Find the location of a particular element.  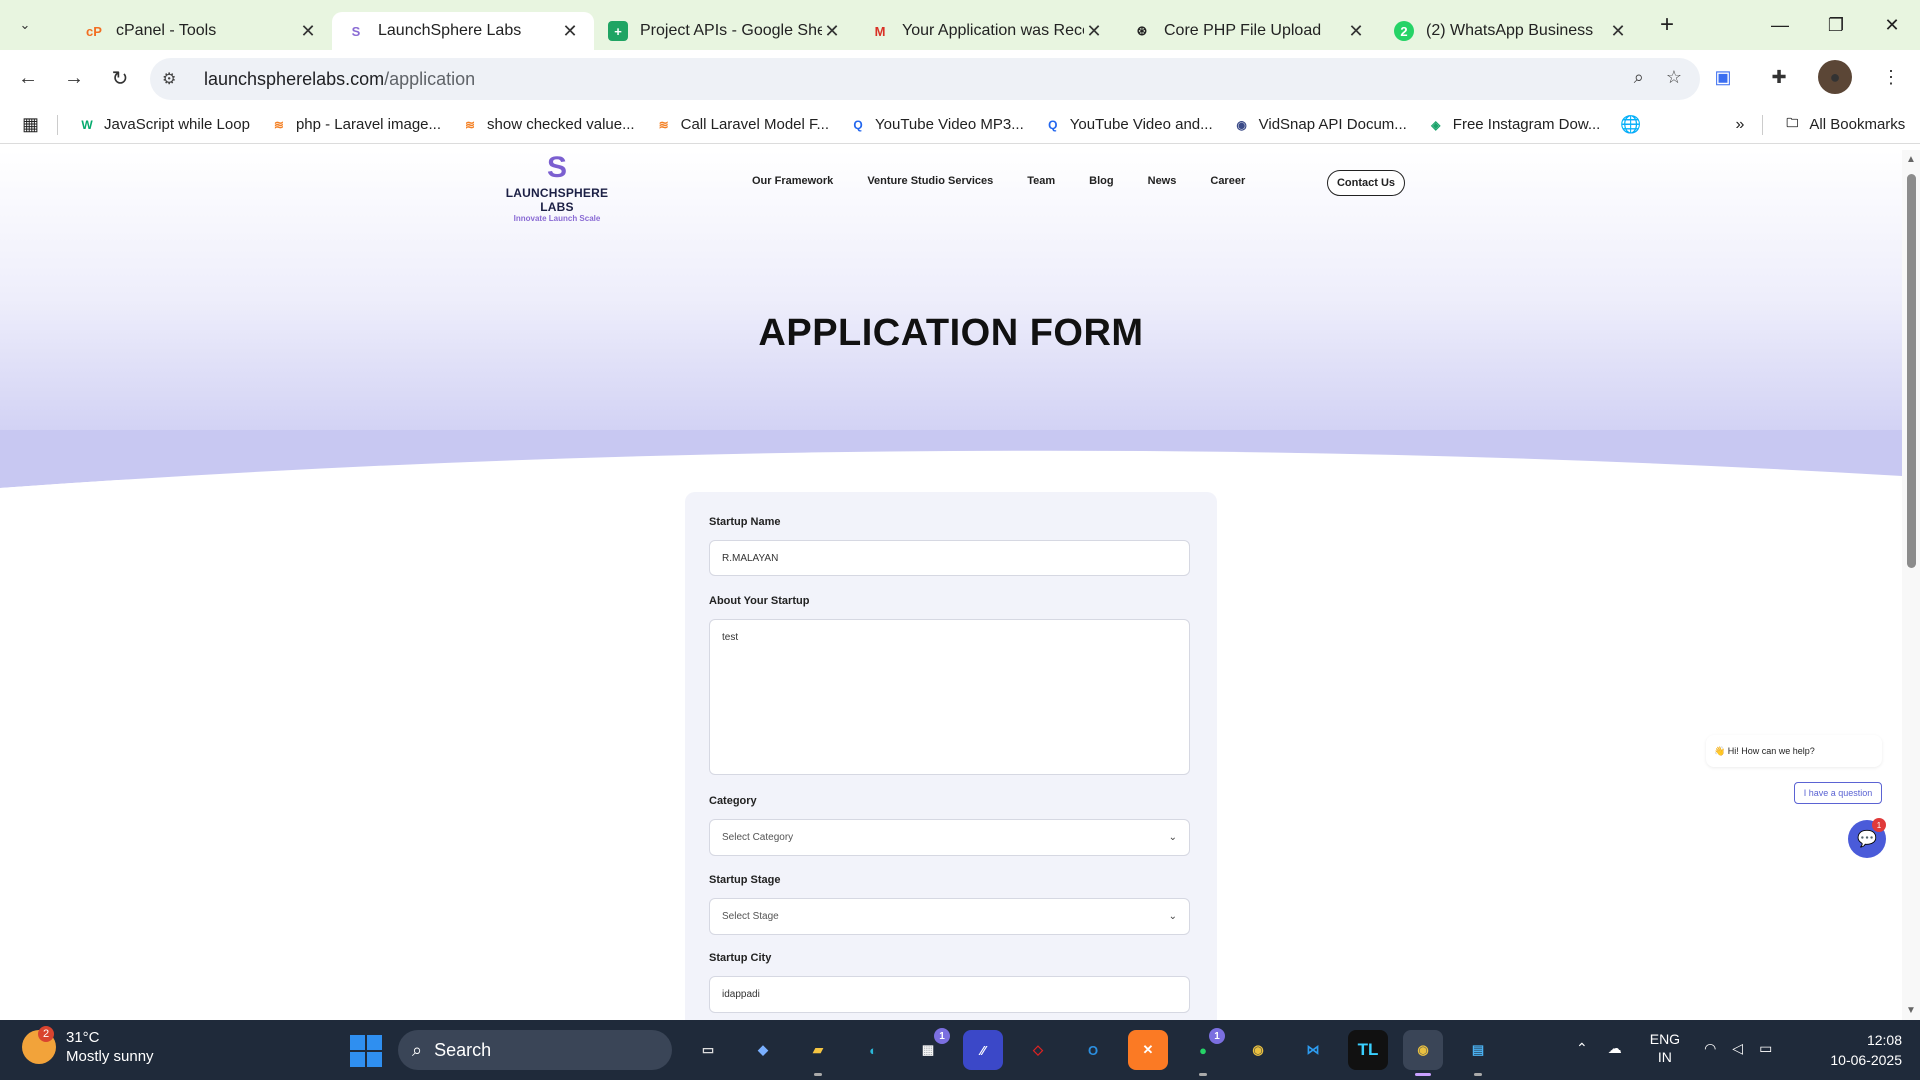

stackoverflow-icon: ≋ is located at coordinates (663, 124).